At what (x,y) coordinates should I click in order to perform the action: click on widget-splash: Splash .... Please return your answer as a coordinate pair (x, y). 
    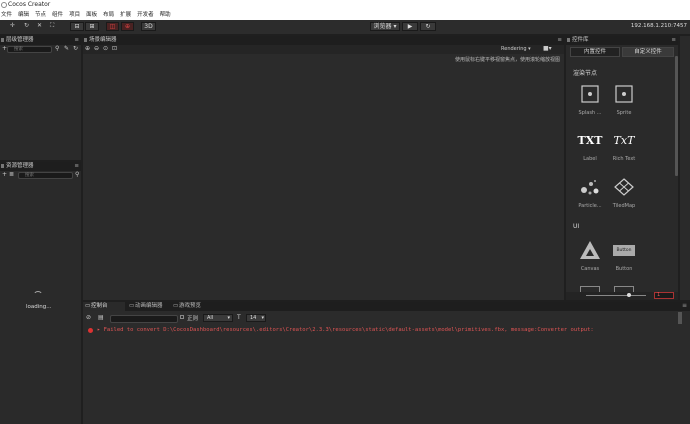
    Looking at the image, I should click on (590, 99).